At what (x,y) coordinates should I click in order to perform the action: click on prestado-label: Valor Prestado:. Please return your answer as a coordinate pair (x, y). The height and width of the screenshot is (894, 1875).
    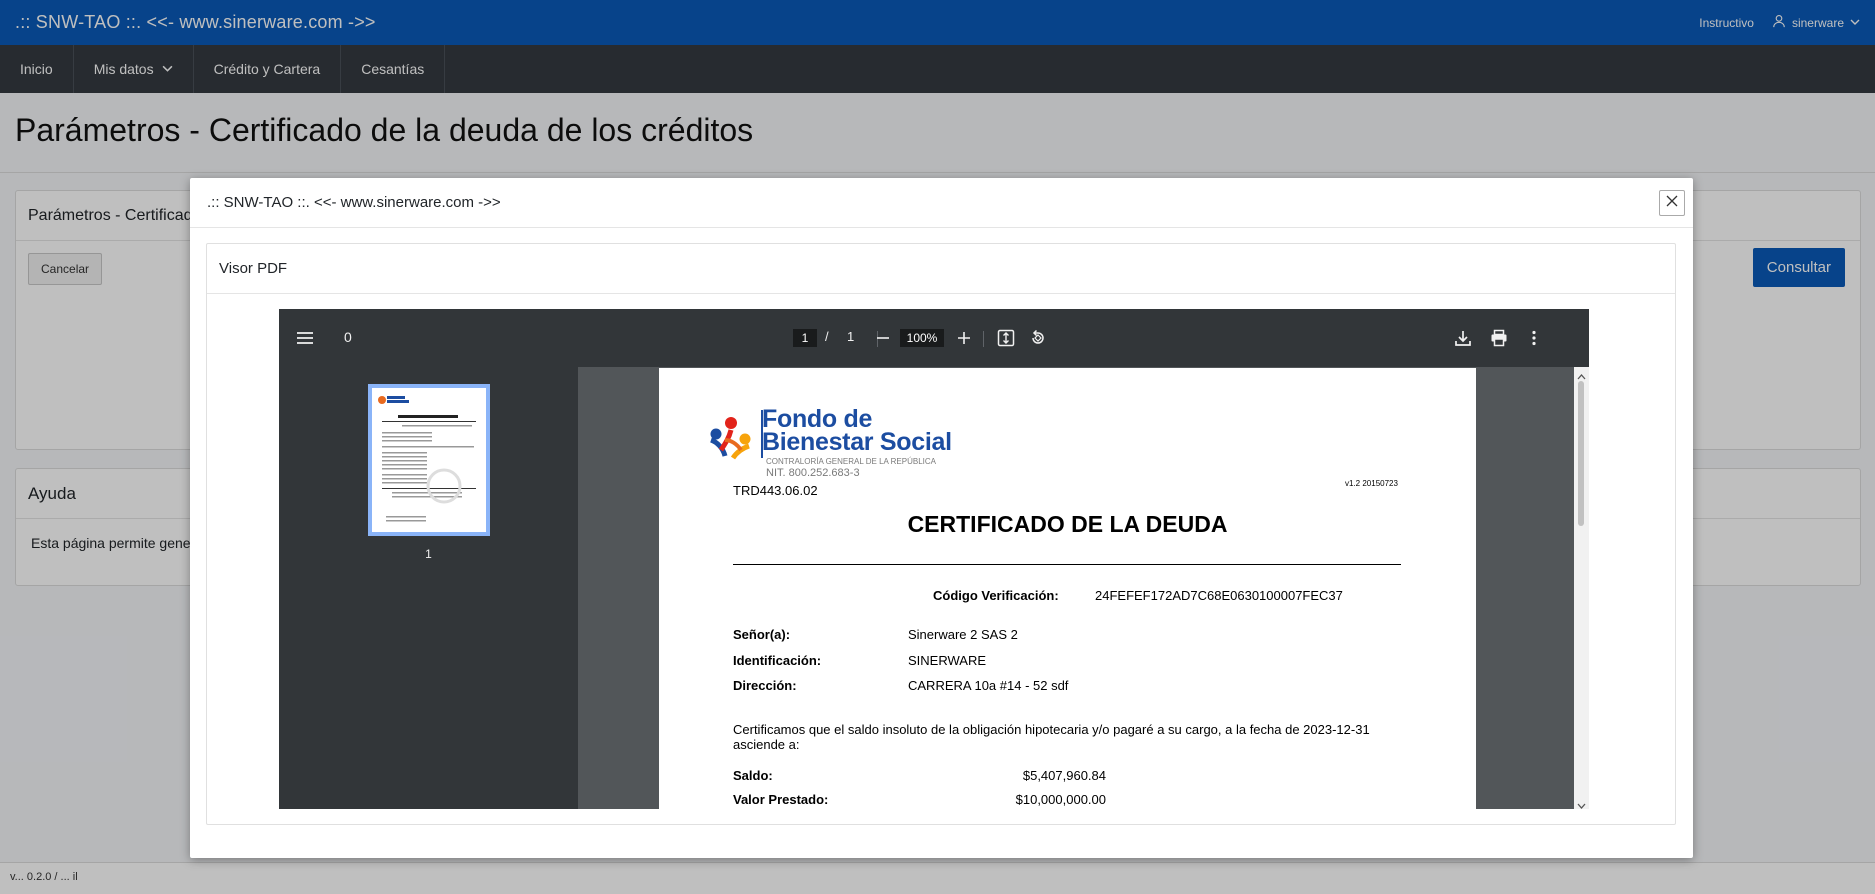
    Looking at the image, I should click on (781, 799).